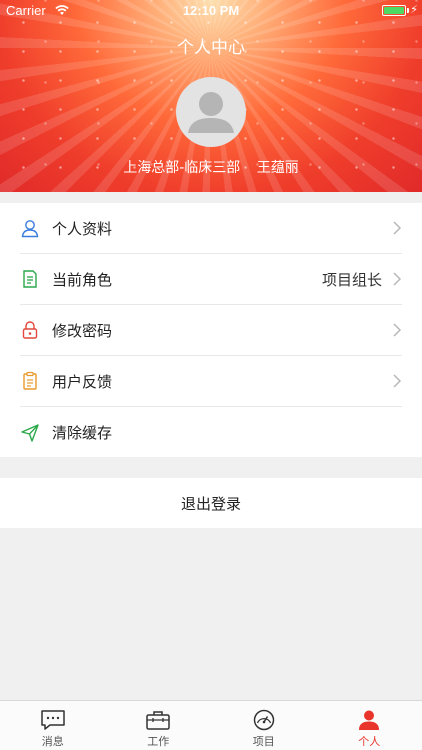 This screenshot has height=750, width=422. Describe the element at coordinates (263, 741) in the screenshot. I see `tab-label: 项目` at that location.